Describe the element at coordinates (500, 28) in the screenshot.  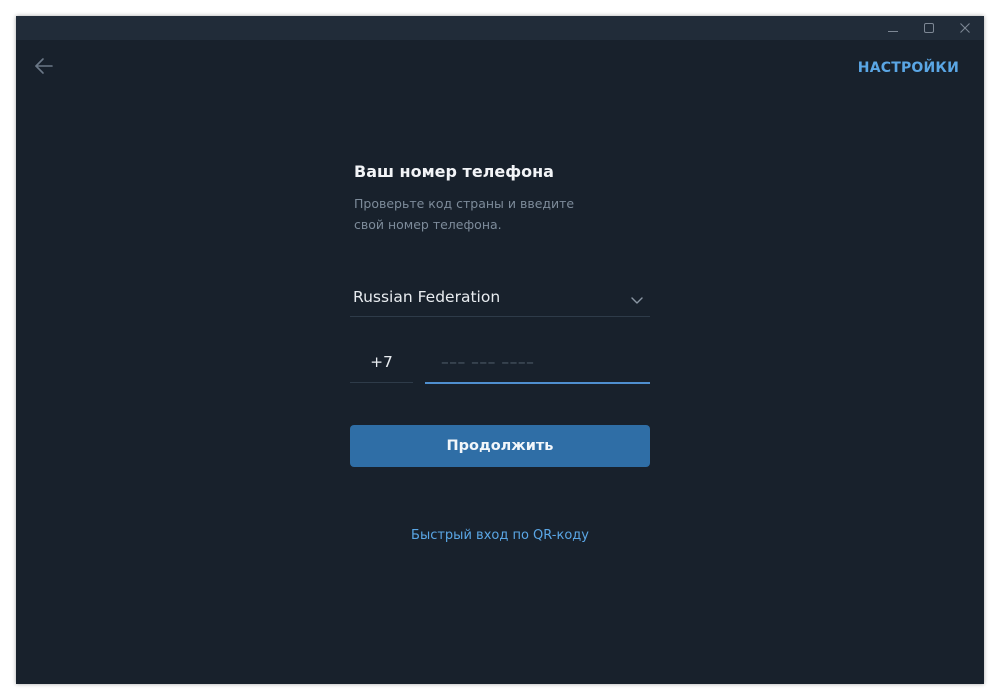
I see `title-bar` at that location.